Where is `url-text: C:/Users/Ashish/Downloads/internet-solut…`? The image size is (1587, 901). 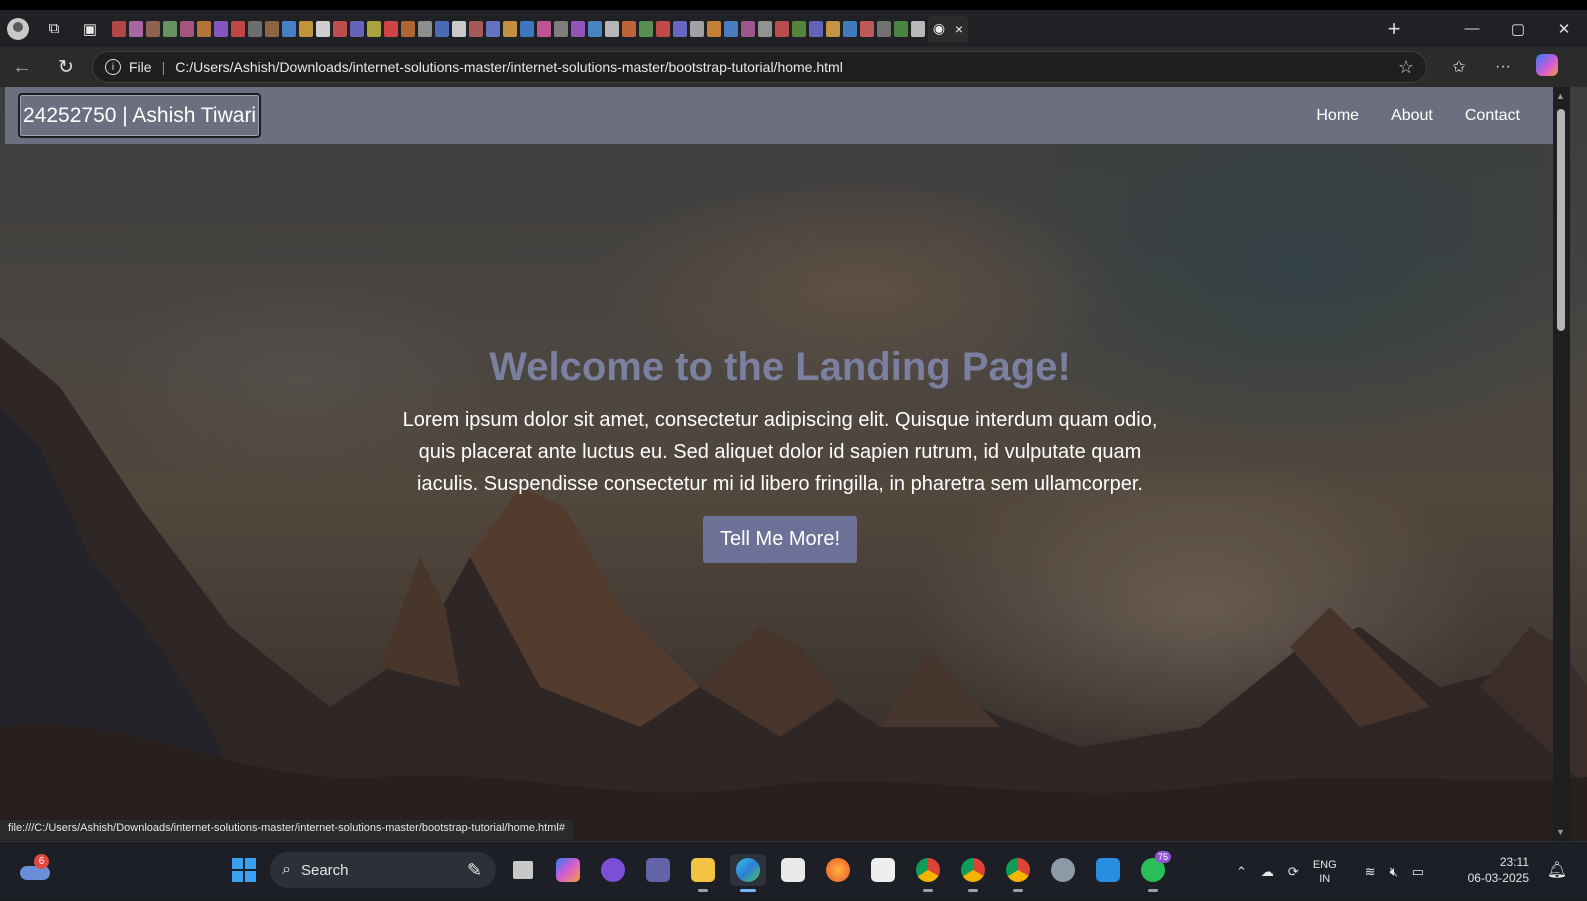 url-text: C:/Users/Ashish/Downloads/internet-solut… is located at coordinates (786, 67).